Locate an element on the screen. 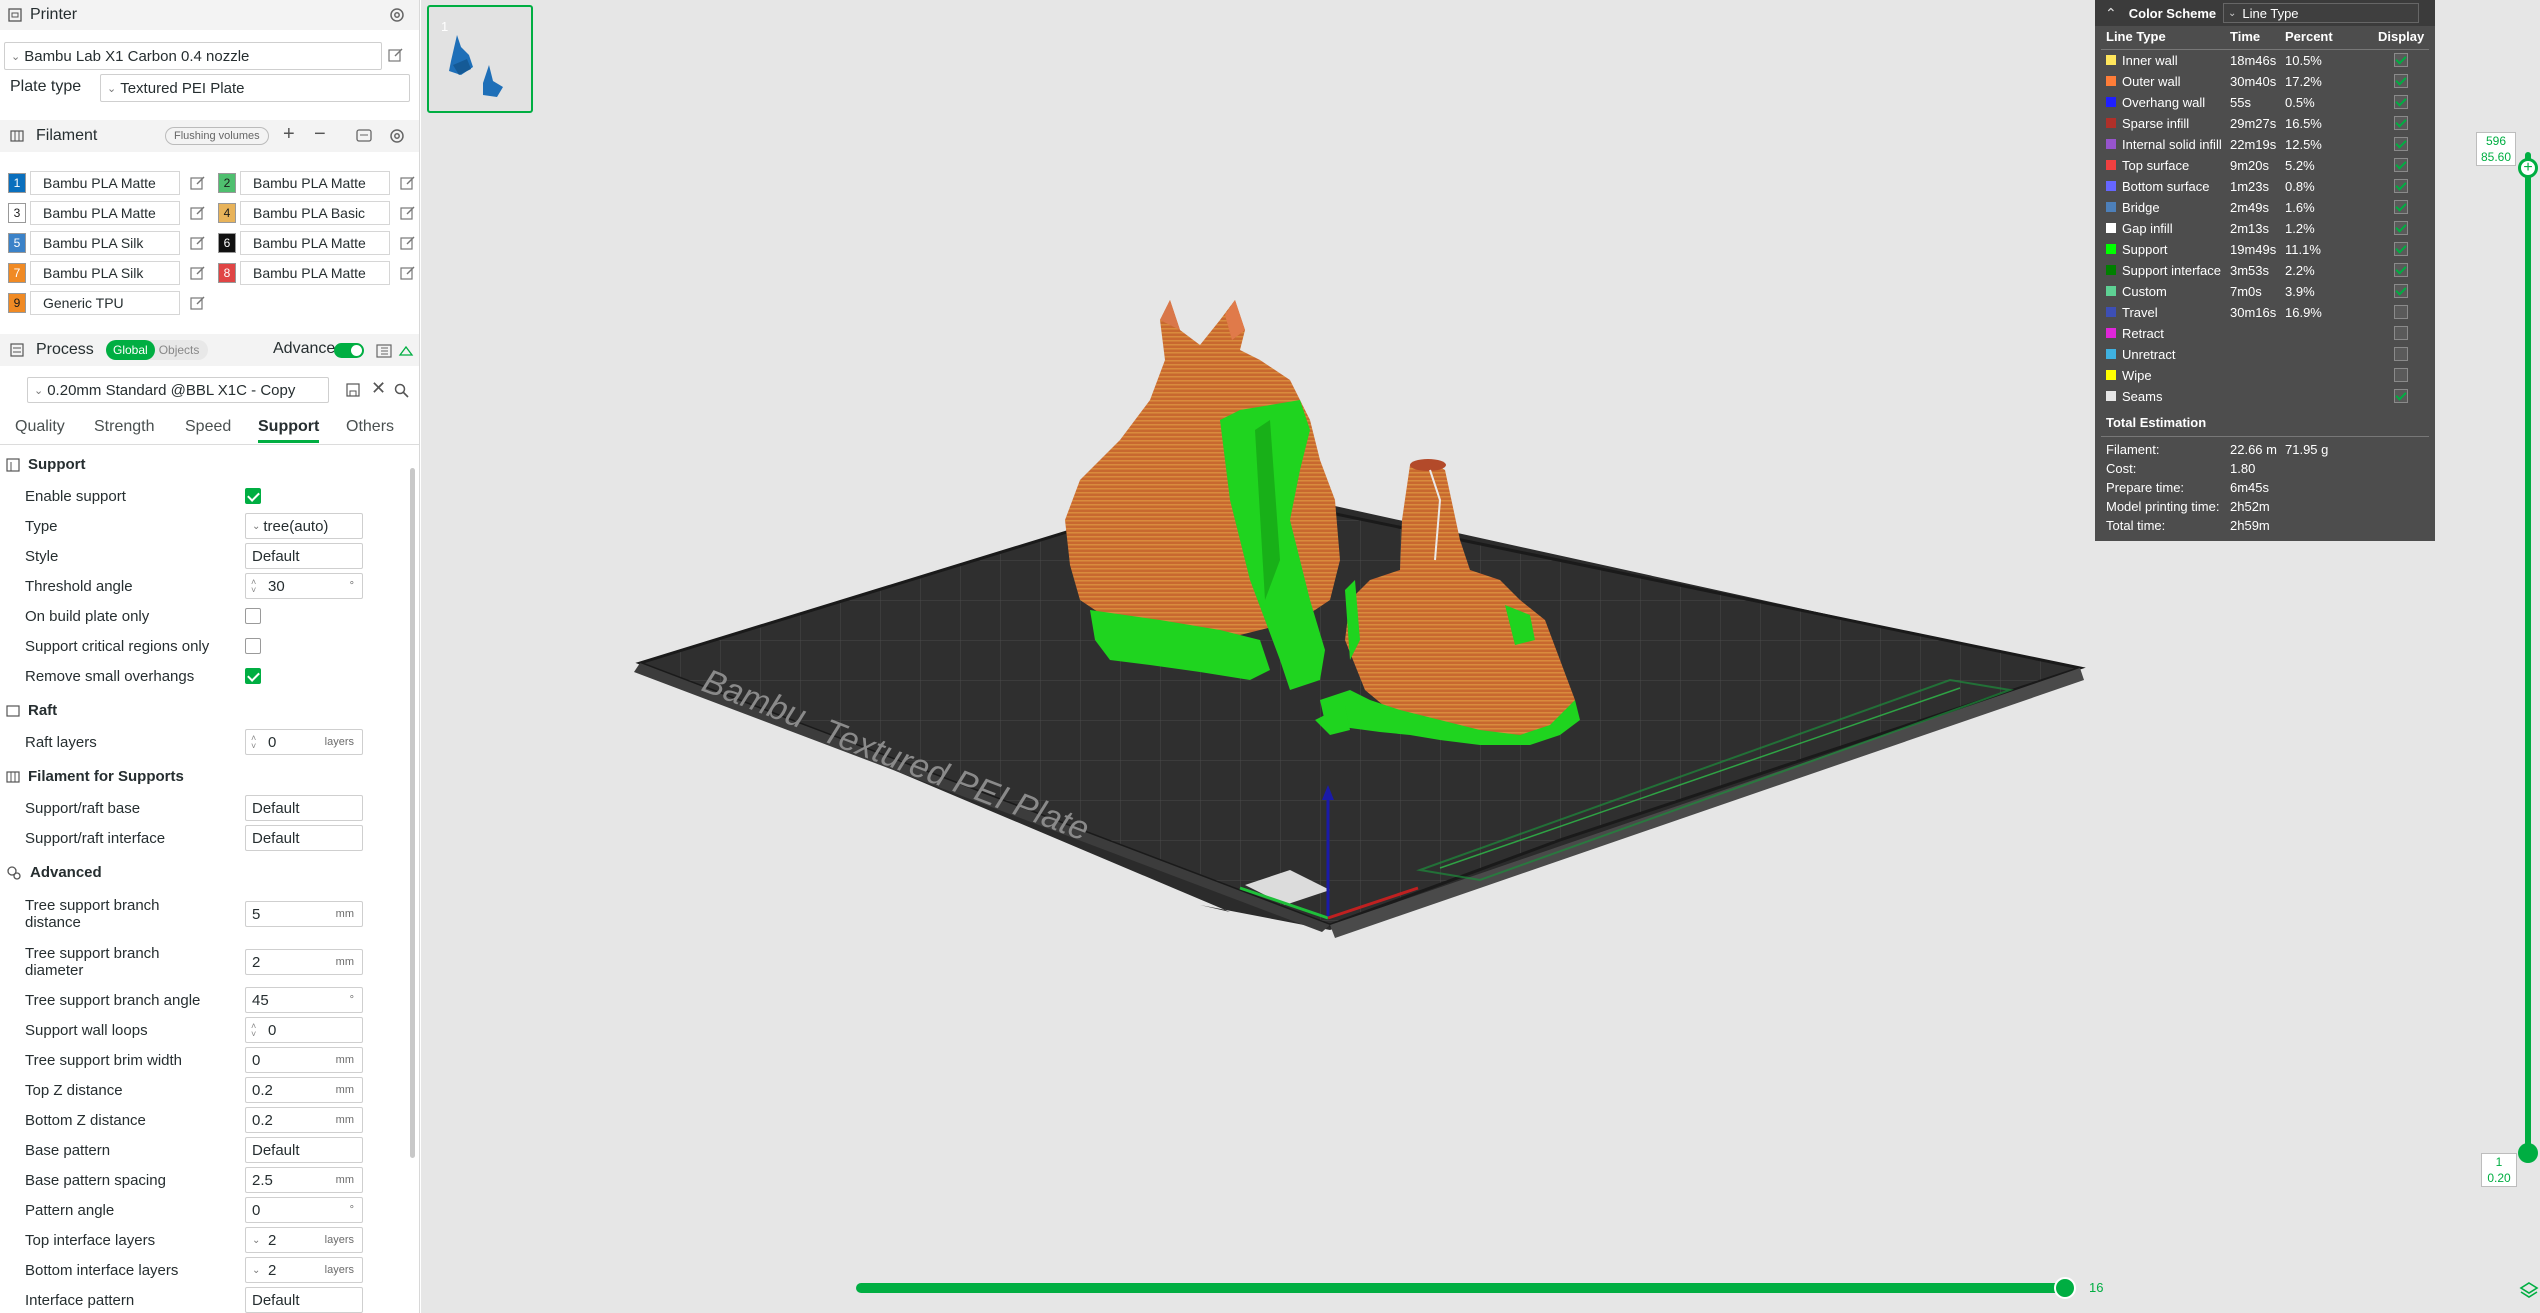  branch-distance-input: 5 mm is located at coordinates (304, 914).